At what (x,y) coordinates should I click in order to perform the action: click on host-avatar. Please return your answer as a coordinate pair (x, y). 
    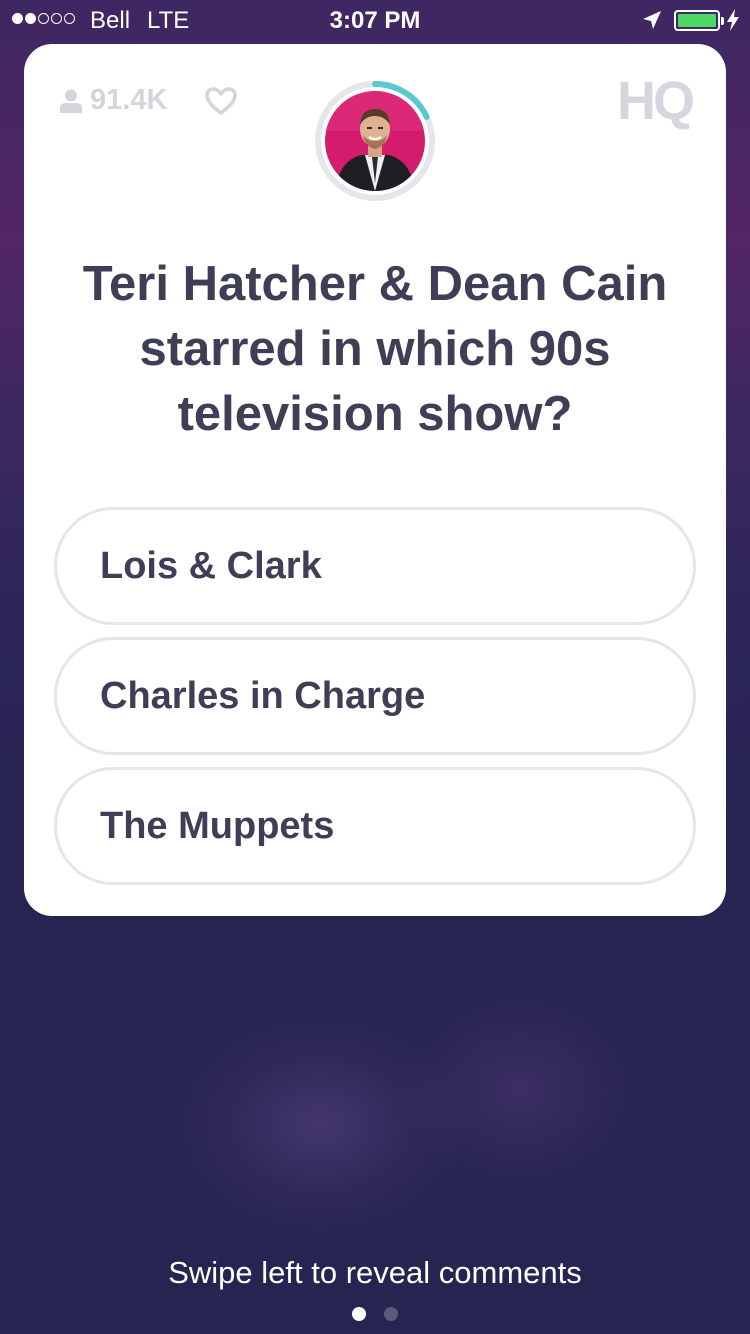
    Looking at the image, I should click on (375, 141).